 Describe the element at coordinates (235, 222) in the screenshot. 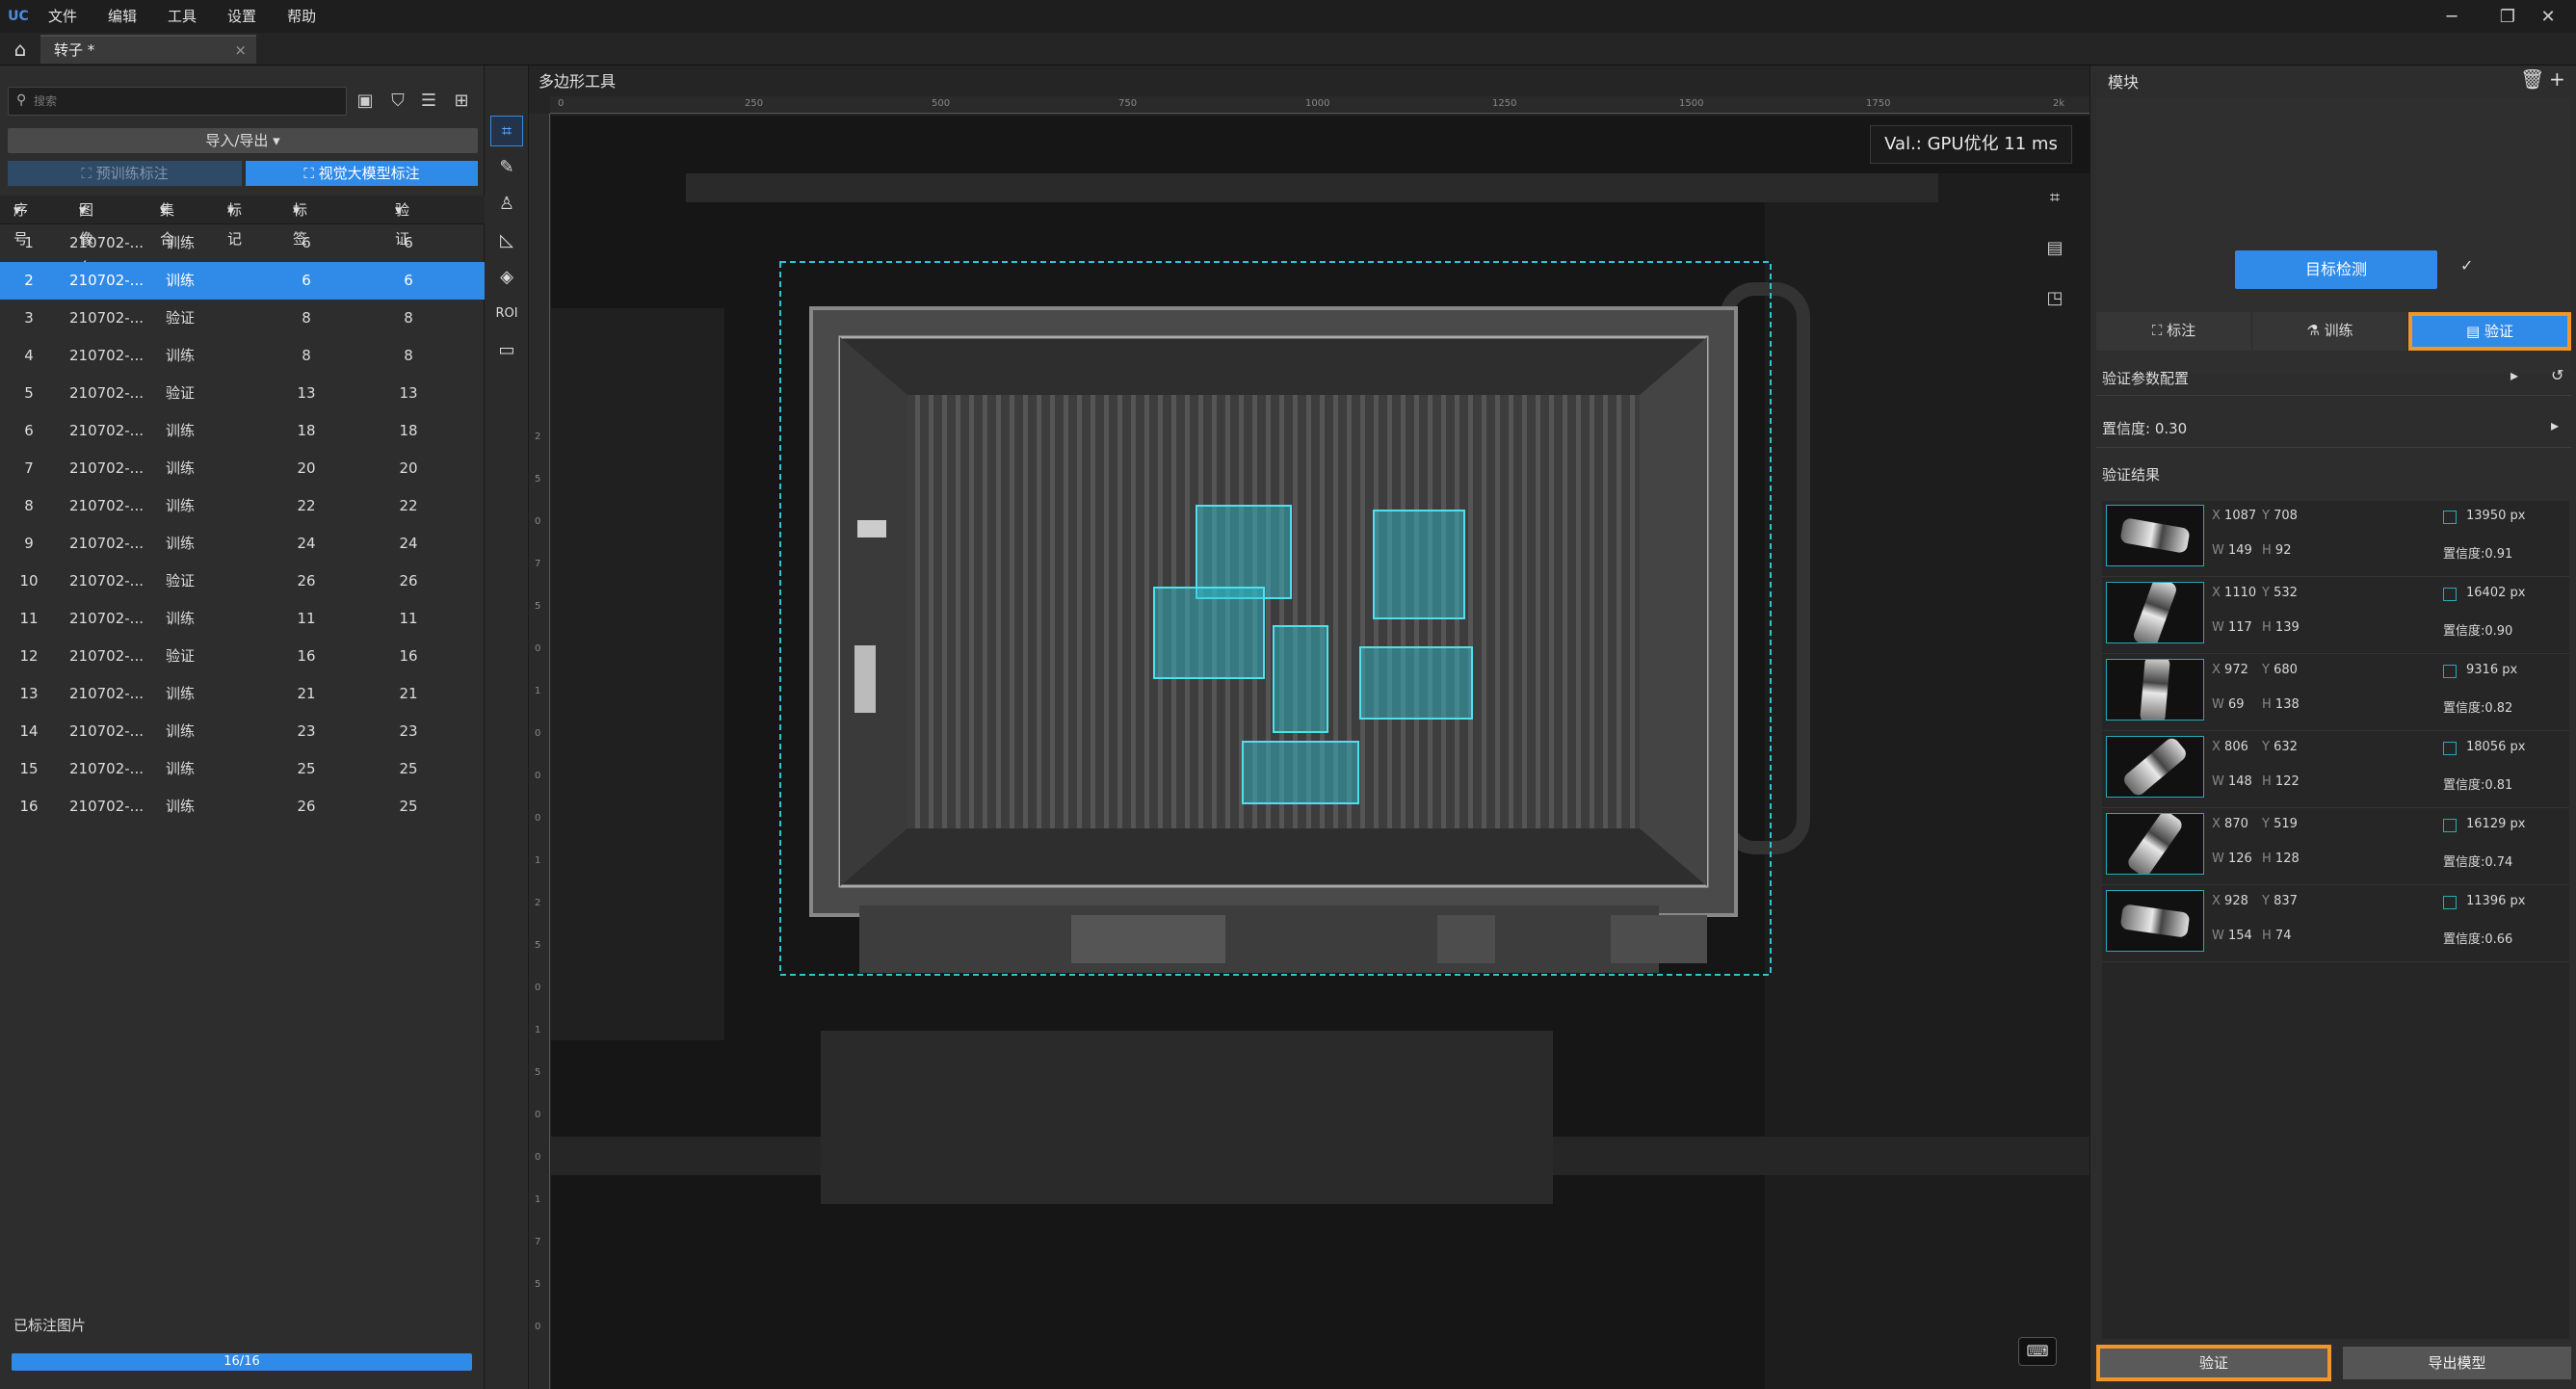

I see `col-mark: 标记 ▾` at that location.